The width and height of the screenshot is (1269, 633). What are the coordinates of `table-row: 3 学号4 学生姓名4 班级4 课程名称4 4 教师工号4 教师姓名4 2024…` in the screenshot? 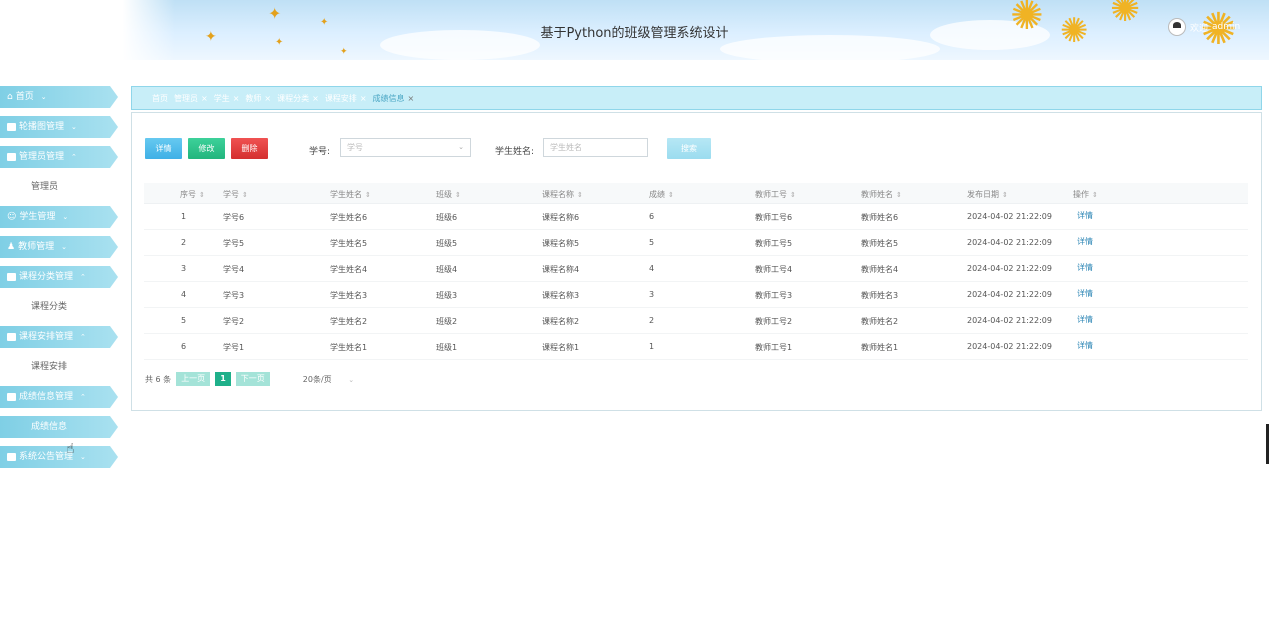 It's located at (696, 269).